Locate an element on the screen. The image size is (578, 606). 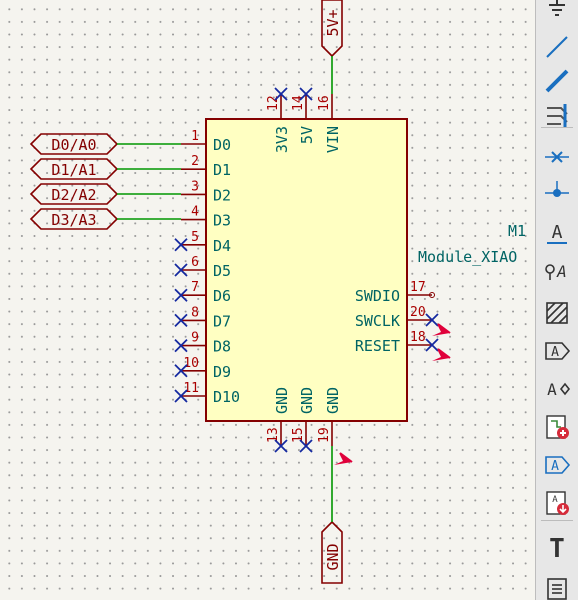
global-label-d2-a2: D2/A2 is located at coordinates (74, 194).